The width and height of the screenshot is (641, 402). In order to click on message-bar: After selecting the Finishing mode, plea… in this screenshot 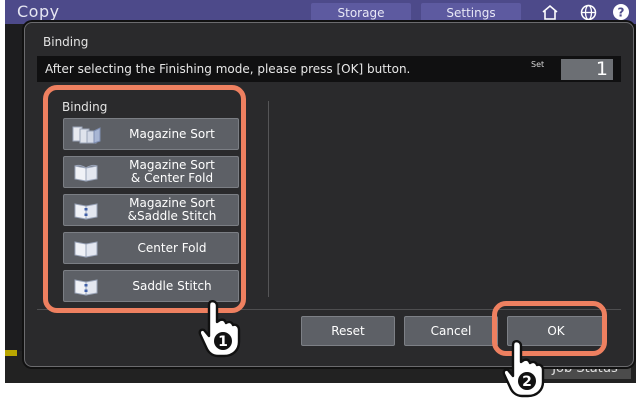, I will do `click(329, 69)`.